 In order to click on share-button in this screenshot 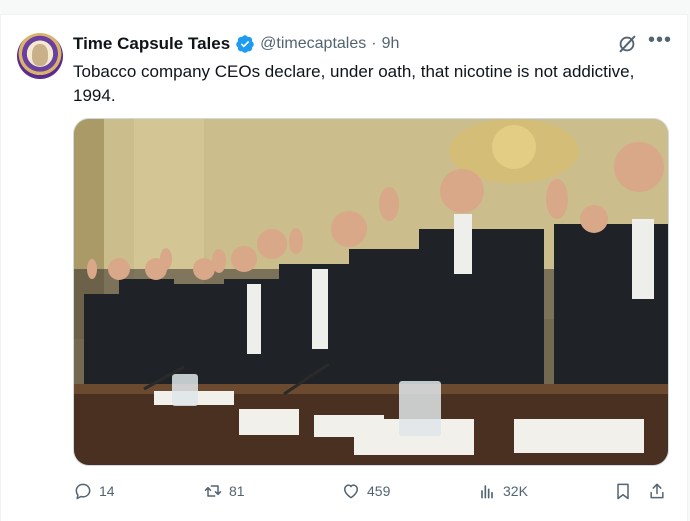, I will do `click(657, 491)`.